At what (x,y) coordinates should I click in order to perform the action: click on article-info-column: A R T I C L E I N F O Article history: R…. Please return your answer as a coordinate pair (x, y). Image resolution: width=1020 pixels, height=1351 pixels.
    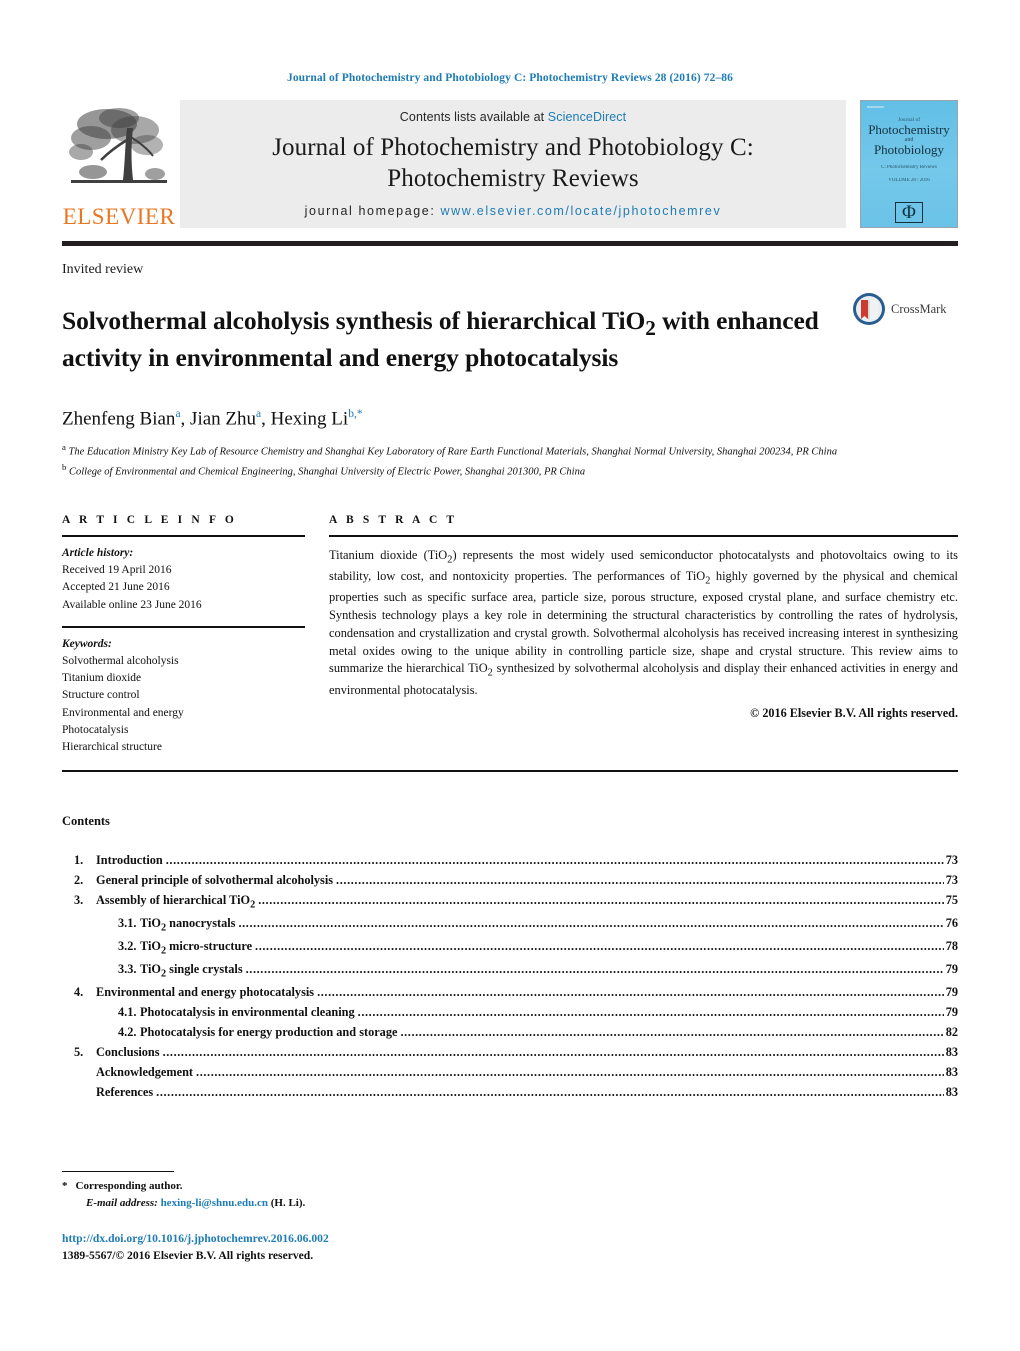
    Looking at the image, I should click on (183, 635).